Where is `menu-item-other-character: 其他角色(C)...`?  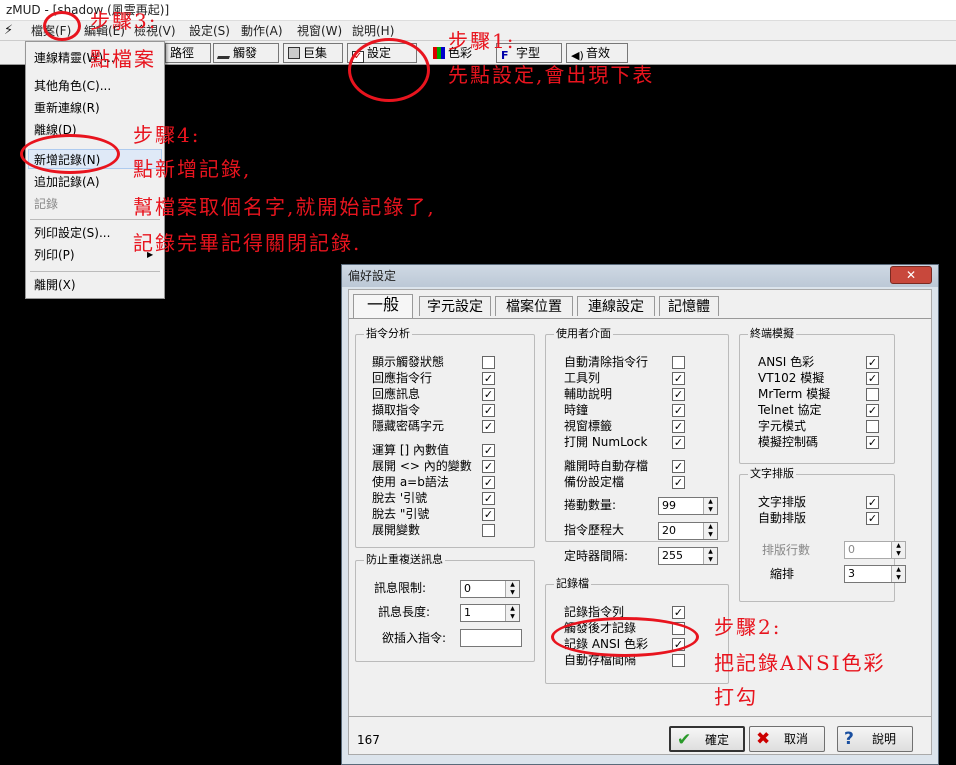
menu-item-other-character: 其他角色(C)... is located at coordinates (72, 86).